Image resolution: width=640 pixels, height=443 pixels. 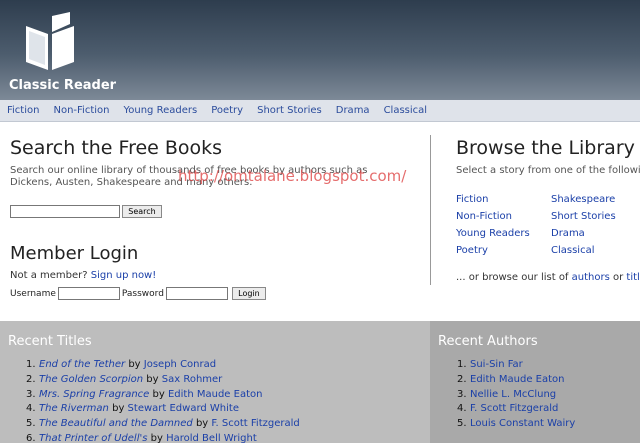 What do you see at coordinates (142, 211) in the screenshot?
I see `search-button: Search` at bounding box center [142, 211].